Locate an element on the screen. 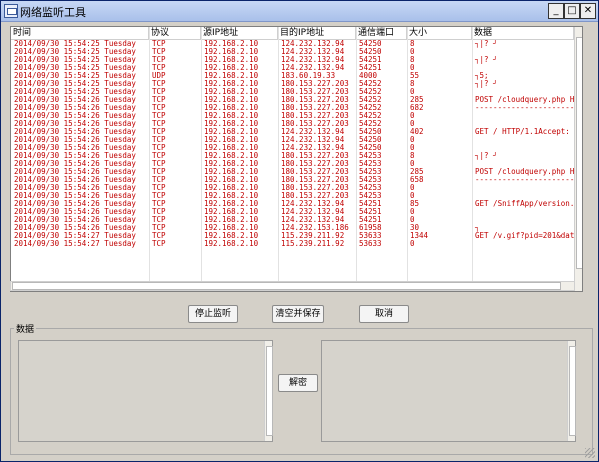  table-vertical-scrollbar is located at coordinates (578, 159).